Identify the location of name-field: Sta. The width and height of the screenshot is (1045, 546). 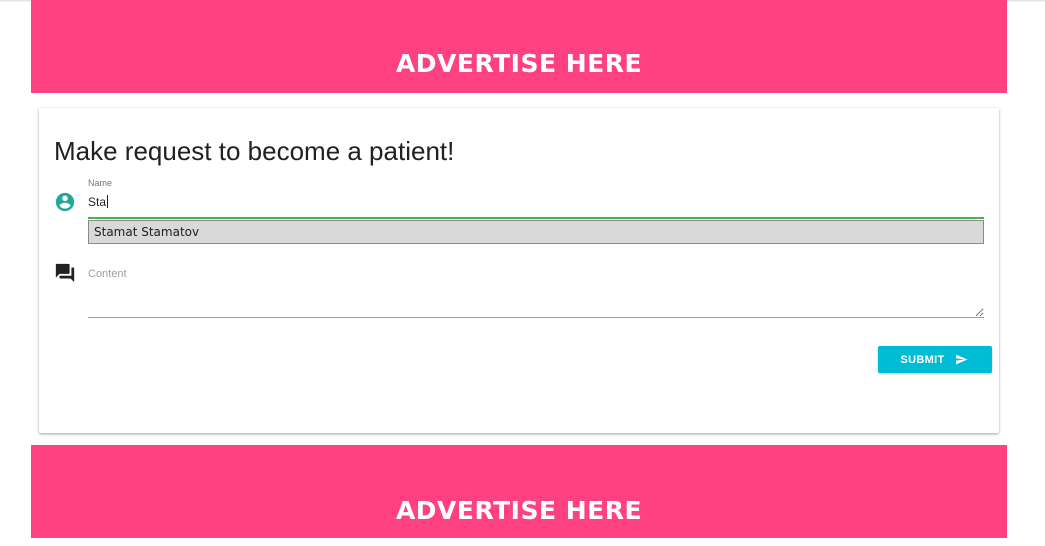
(98, 202).